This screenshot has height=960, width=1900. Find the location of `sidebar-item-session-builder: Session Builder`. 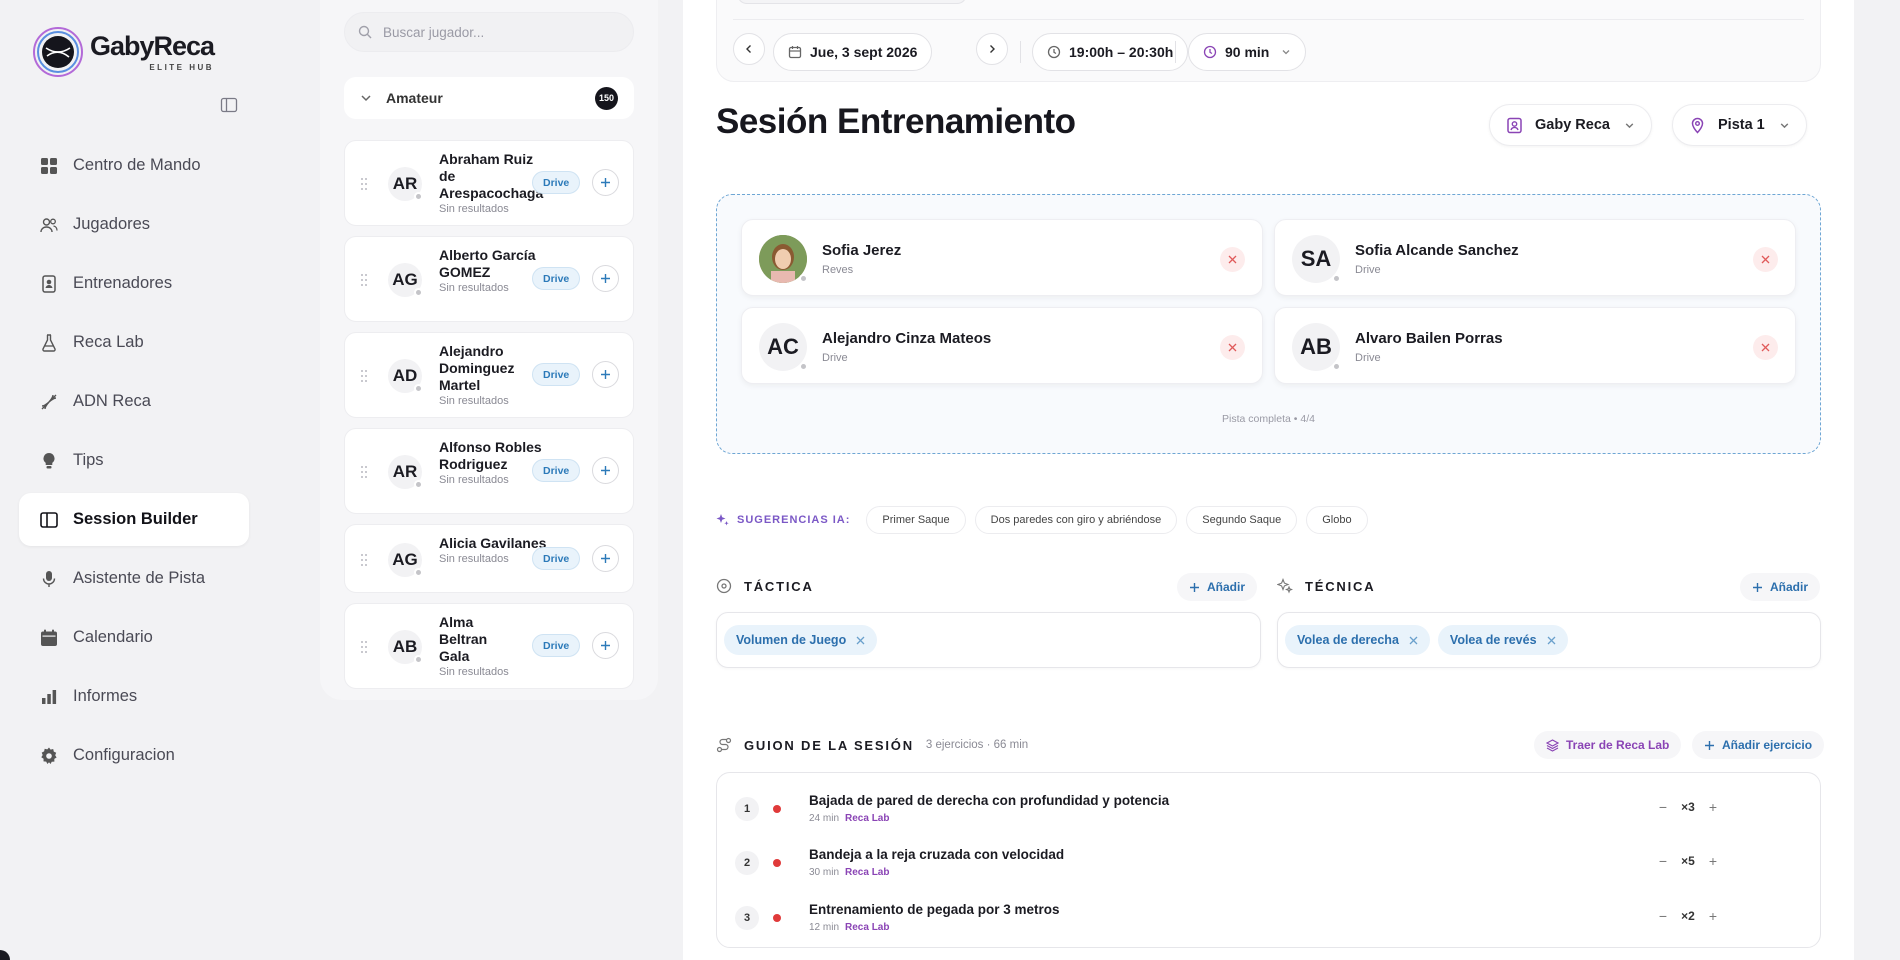

sidebar-item-session-builder: Session Builder is located at coordinates (134, 519).